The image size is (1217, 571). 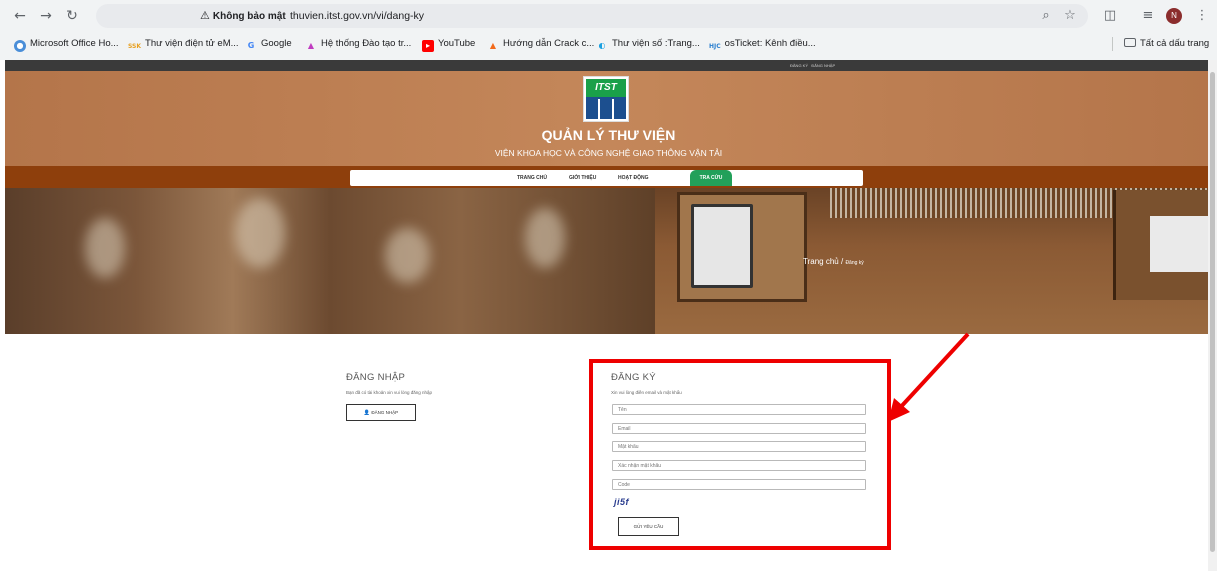 What do you see at coordinates (532, 178) in the screenshot?
I see `nav-home: TRANG CHỦ` at bounding box center [532, 178].